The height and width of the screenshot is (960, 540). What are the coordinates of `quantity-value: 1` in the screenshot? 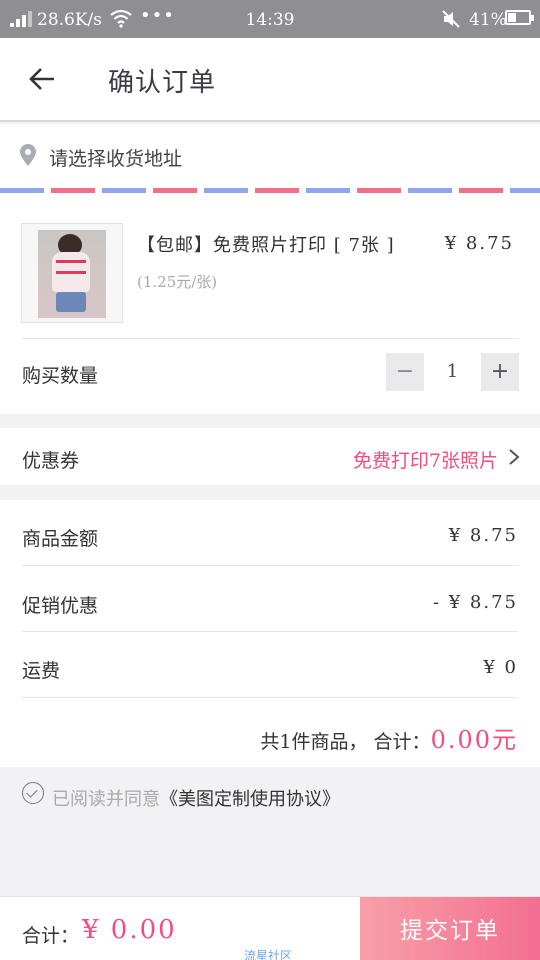 It's located at (452, 371).